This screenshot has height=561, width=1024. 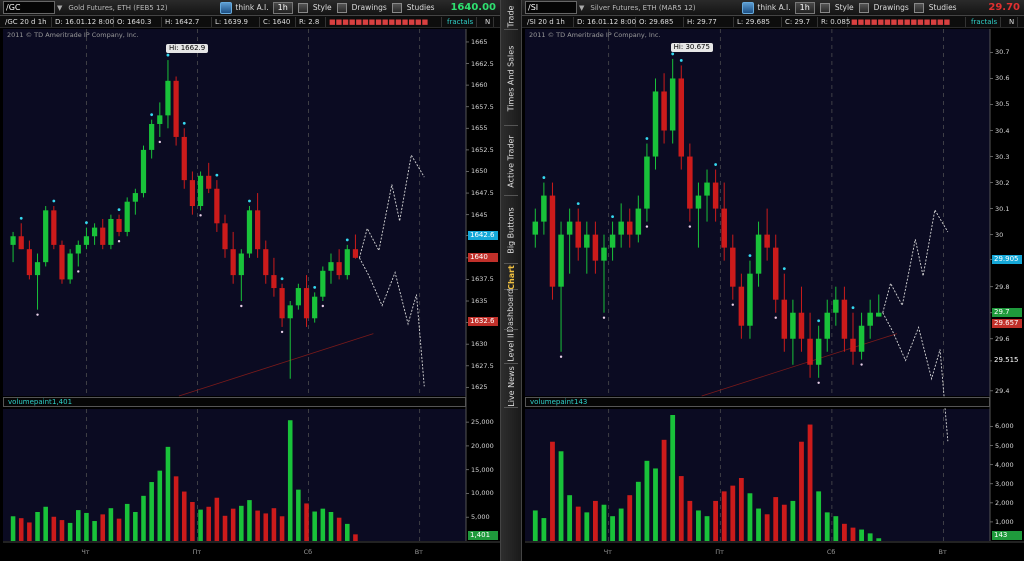 I want to click on price-tick-label: 1655, so click(x=479, y=128).